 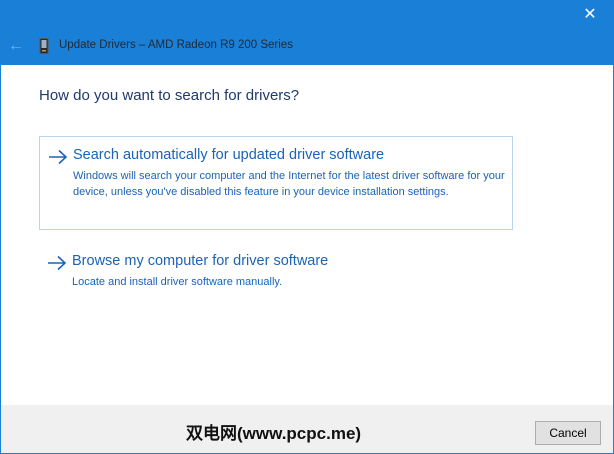 I want to click on option-title: Browse my computer for driver software, so click(x=200, y=261).